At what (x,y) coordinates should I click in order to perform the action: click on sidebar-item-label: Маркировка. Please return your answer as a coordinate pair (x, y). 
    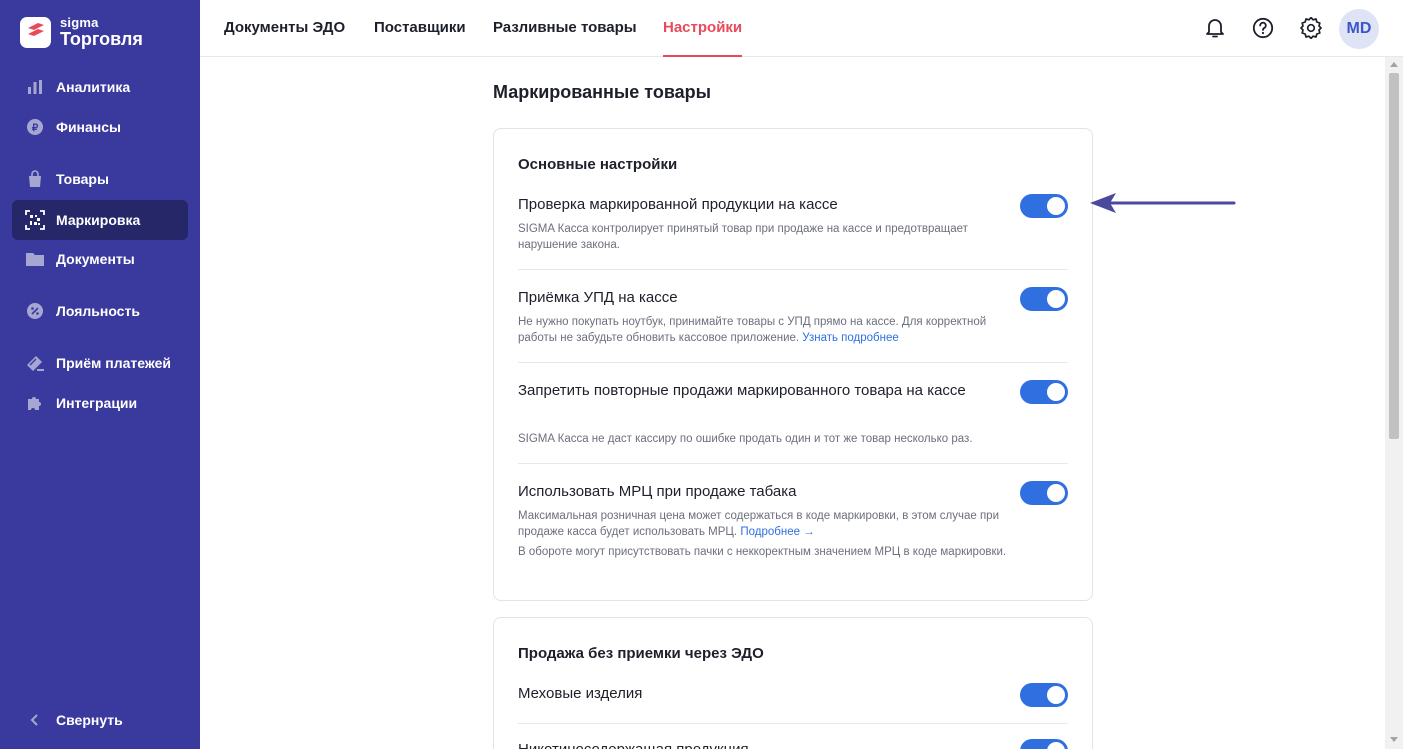
    Looking at the image, I should click on (98, 220).